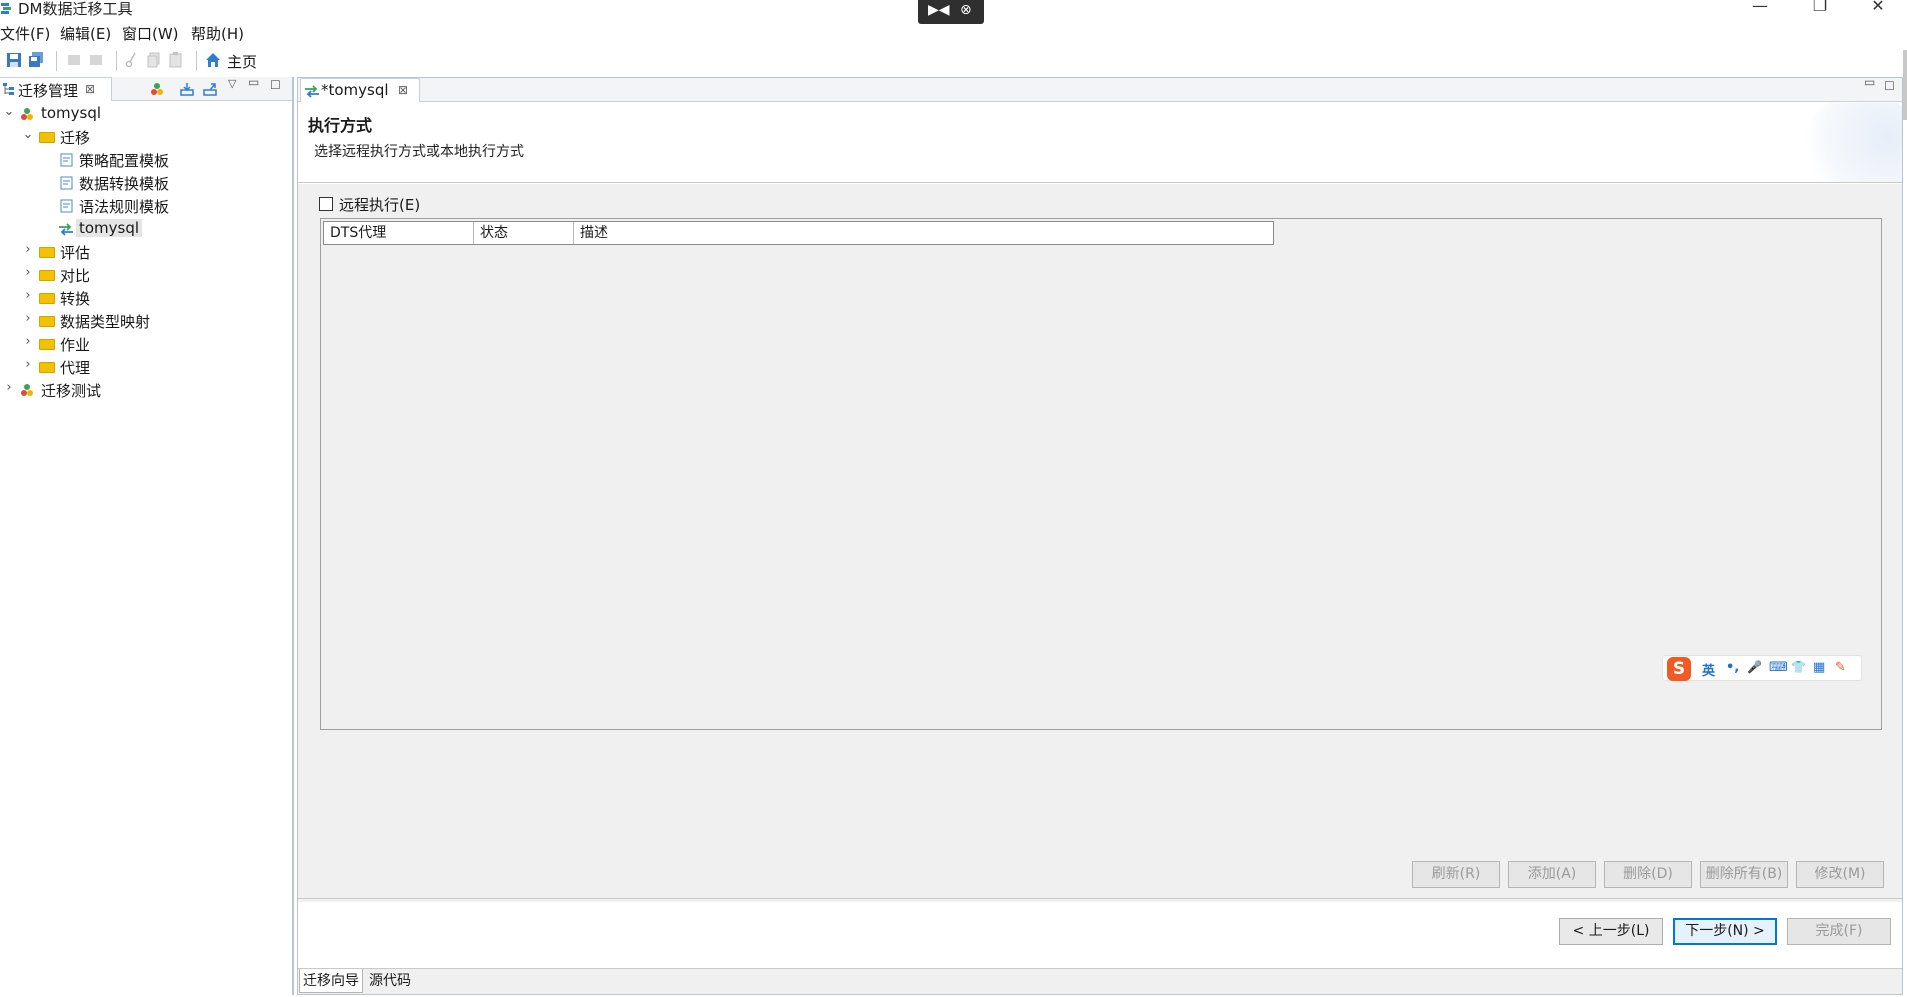 Image resolution: width=1907 pixels, height=997 pixels. I want to click on modify-button: 修改(M), so click(1840, 874).